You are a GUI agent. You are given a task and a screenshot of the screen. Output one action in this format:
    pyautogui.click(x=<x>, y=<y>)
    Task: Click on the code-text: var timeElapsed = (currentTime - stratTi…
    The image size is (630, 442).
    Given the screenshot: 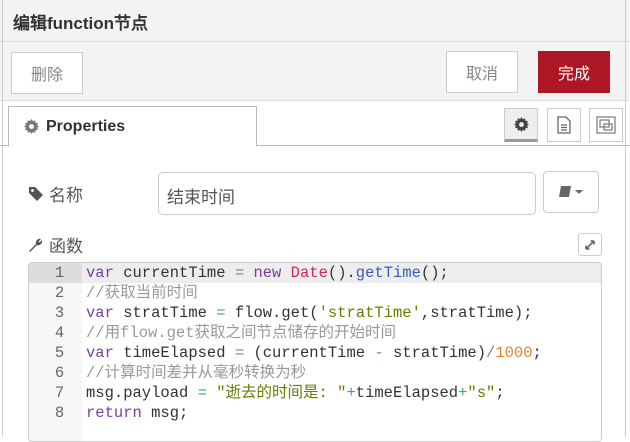 What is the action you would take?
    pyautogui.click(x=314, y=353)
    